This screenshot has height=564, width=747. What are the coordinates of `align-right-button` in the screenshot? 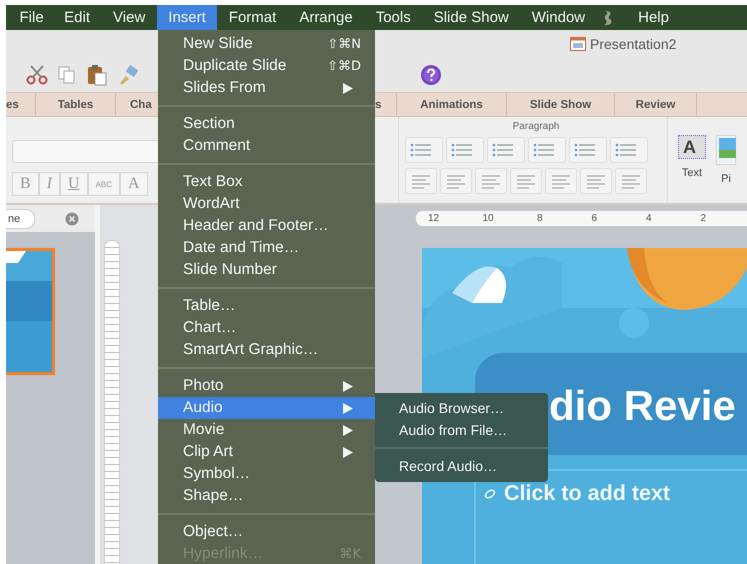 It's located at (491, 181).